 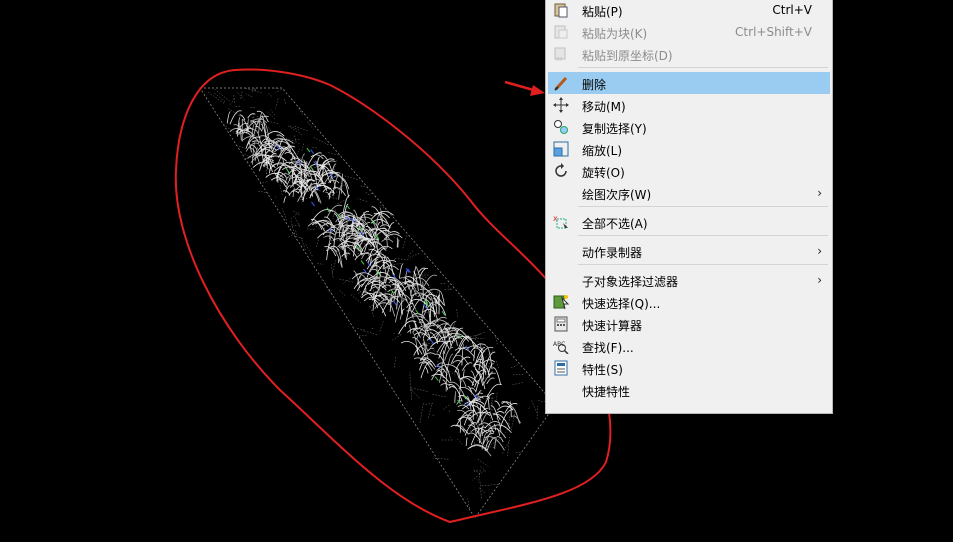 What do you see at coordinates (689, 83) in the screenshot?
I see `menu-item: 删除` at bounding box center [689, 83].